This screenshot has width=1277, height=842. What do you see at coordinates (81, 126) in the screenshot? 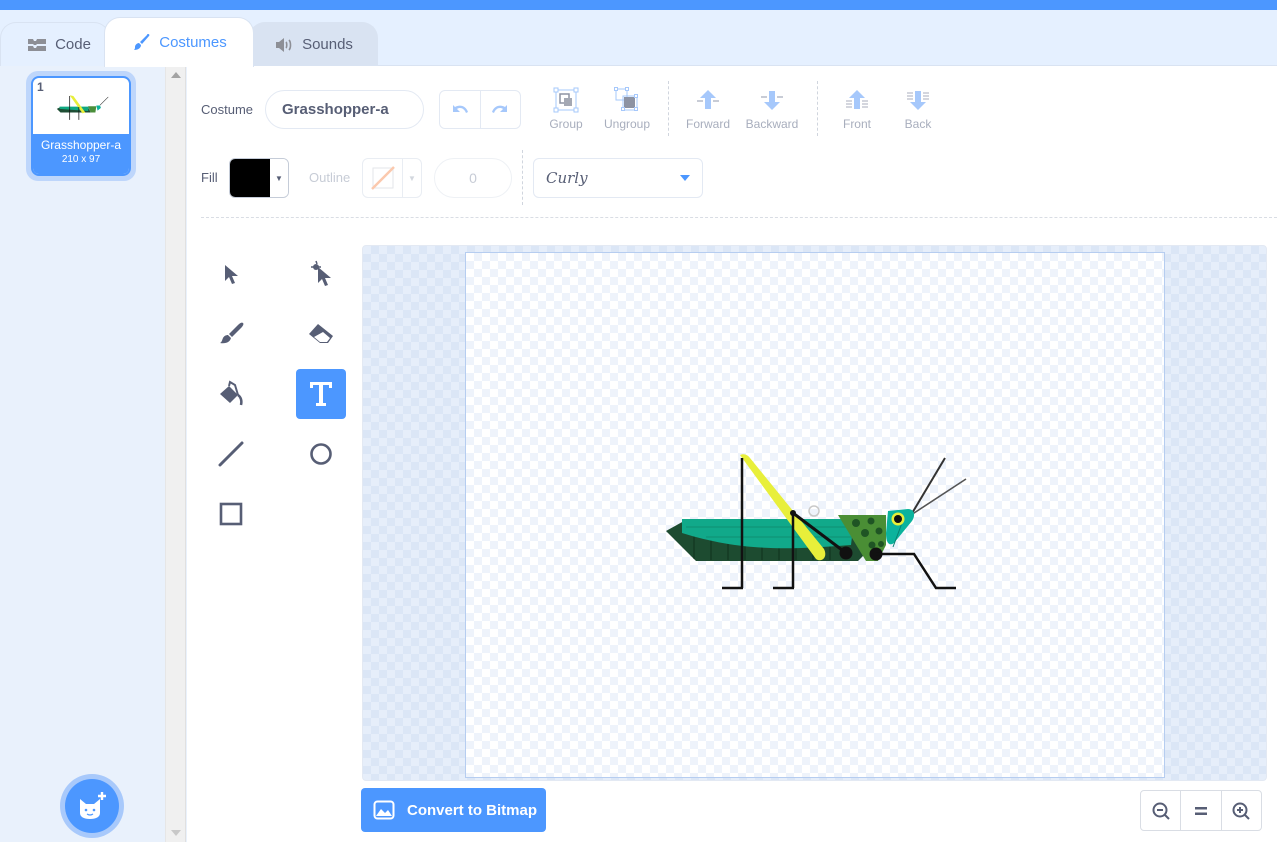
I see `costume-item: 1 Grasshopper-a 210 x 97` at bounding box center [81, 126].